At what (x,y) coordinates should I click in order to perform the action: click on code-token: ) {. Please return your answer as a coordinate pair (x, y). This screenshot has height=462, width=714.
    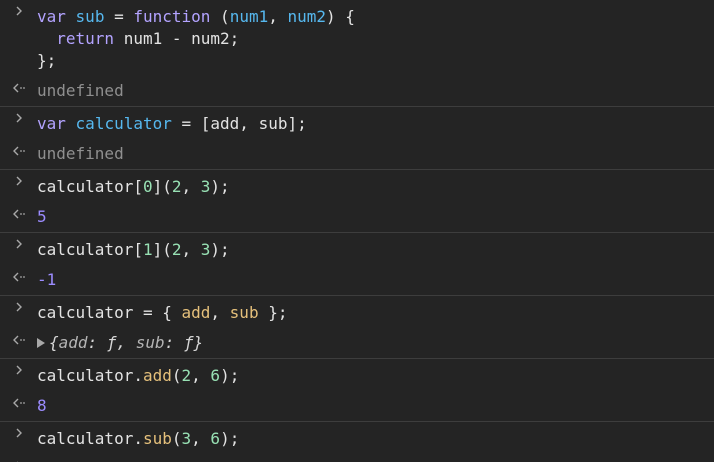
    Looking at the image, I should click on (340, 16).